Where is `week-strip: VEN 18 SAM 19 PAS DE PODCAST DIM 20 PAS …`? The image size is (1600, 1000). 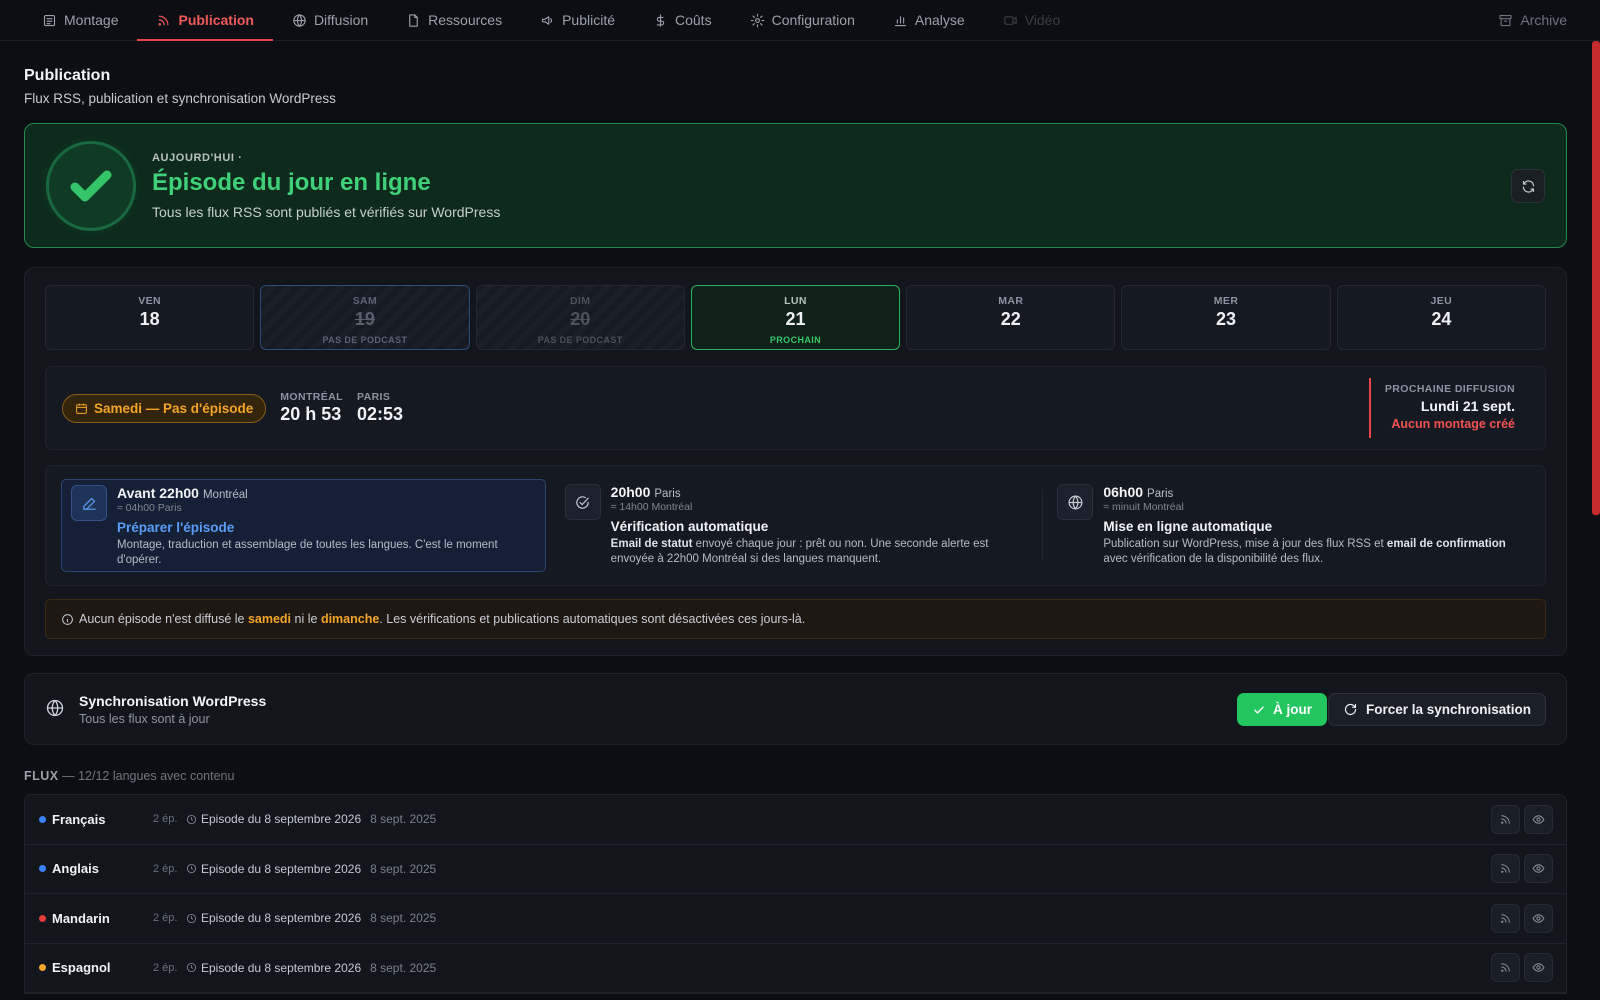 week-strip: VEN 18 SAM 19 PAS DE PODCAST DIM 20 PAS … is located at coordinates (795, 317).